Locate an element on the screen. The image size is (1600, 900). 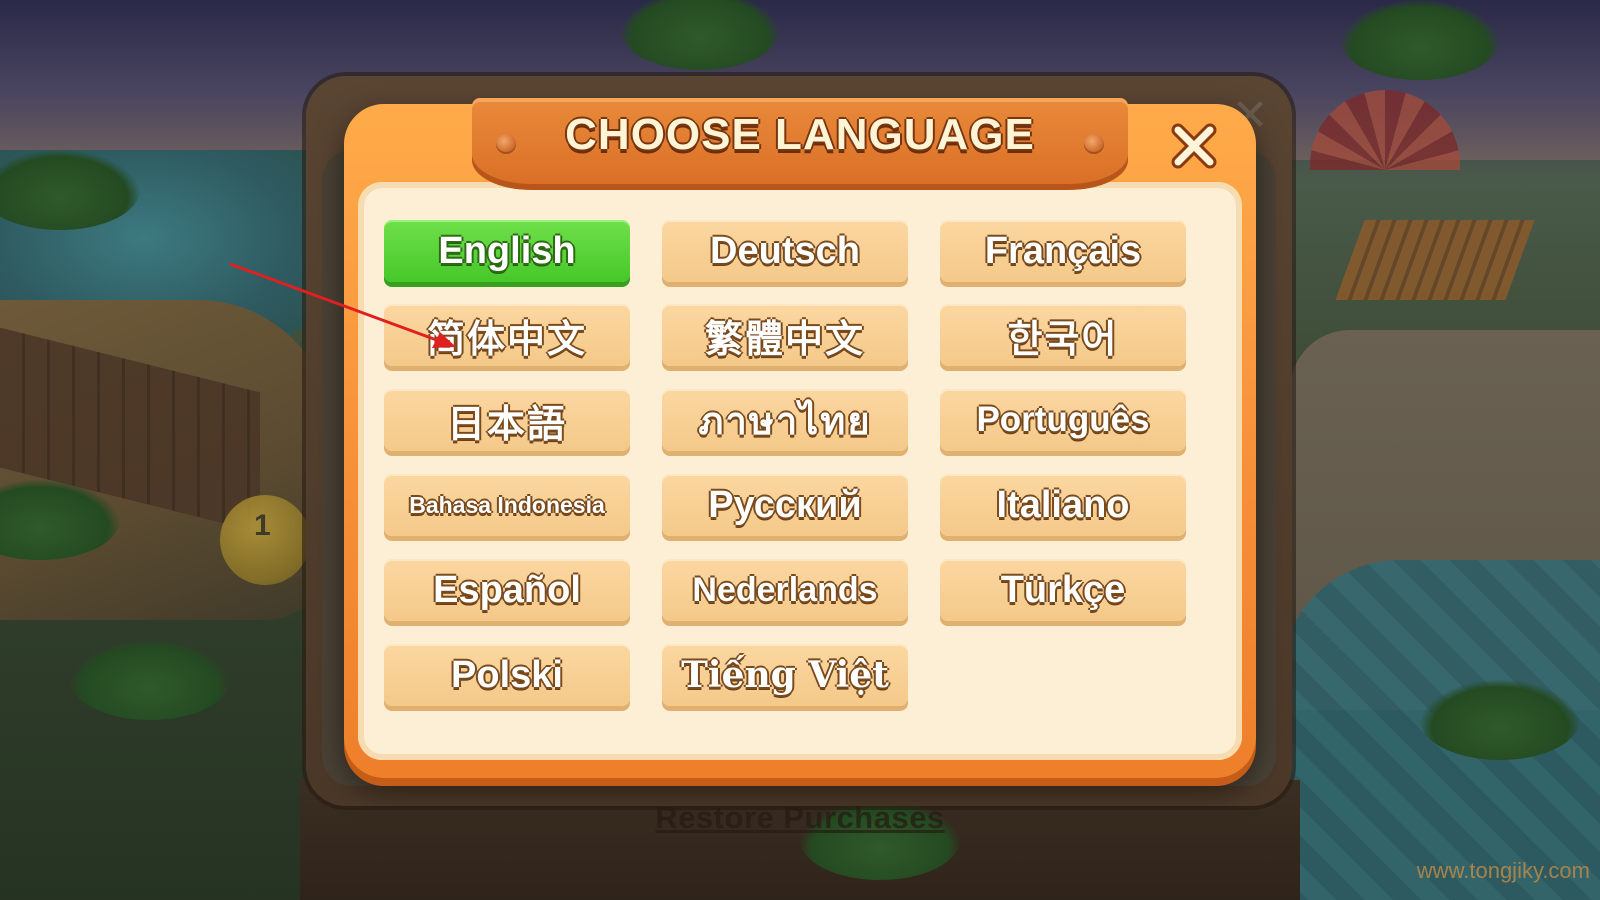
watermark: www.tongjiky.com is located at coordinates (1503, 870).